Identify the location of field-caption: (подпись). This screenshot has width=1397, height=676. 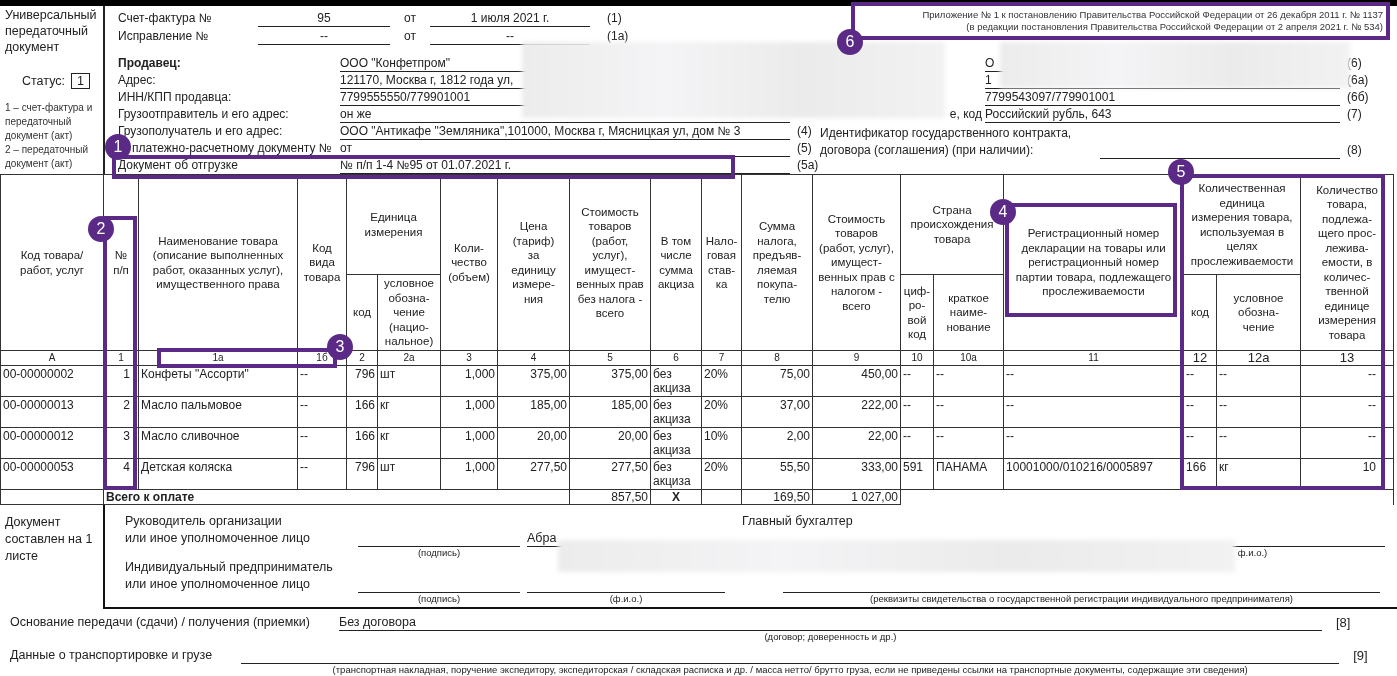
(439, 553).